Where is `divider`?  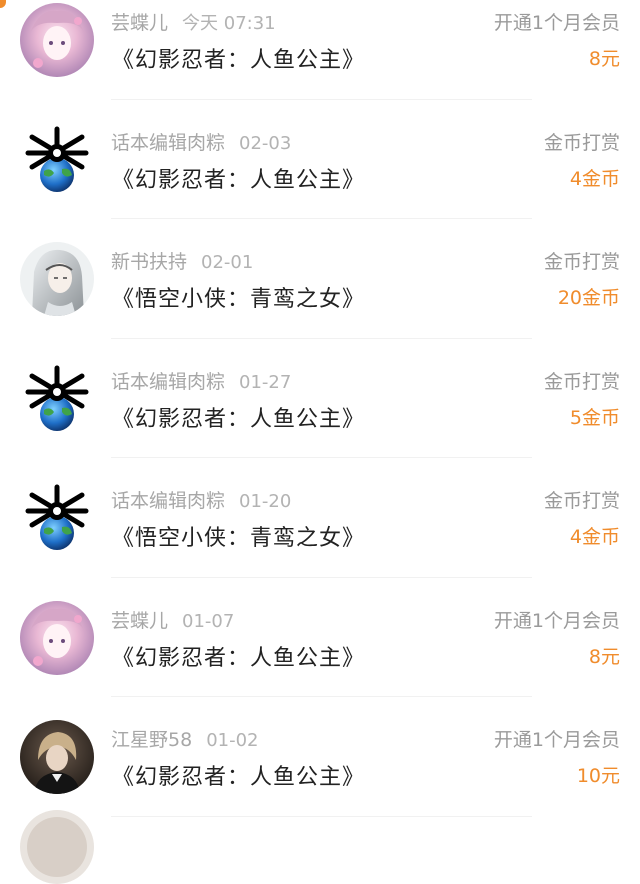 divider is located at coordinates (321, 816).